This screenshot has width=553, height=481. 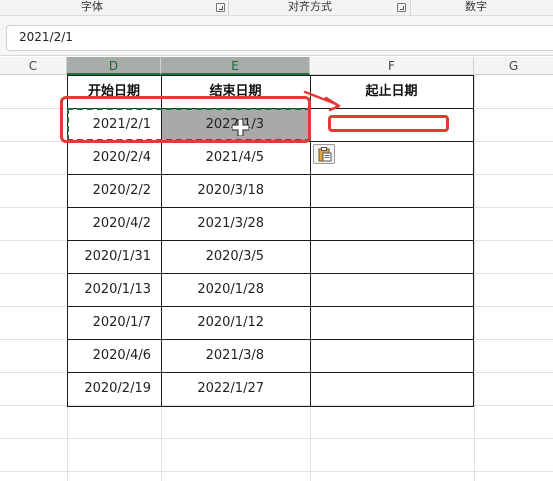 I want to click on cell-cross-cursor-icon, so click(x=240, y=127).